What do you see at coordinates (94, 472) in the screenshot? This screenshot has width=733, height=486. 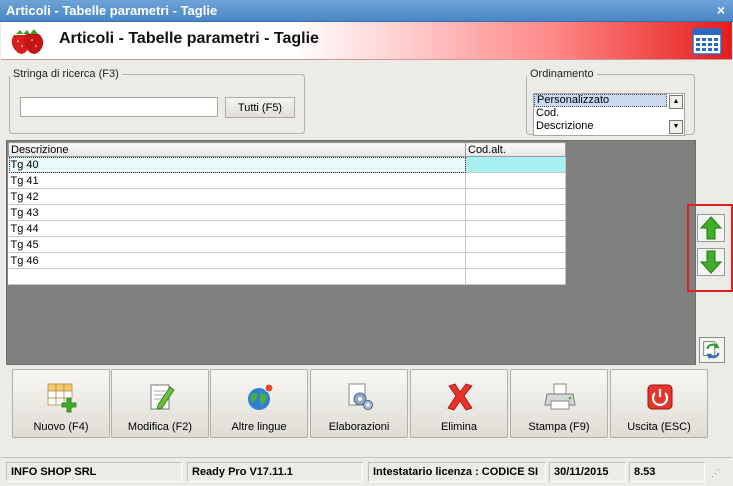 I see `status-company: INFO SHOP SRL` at bounding box center [94, 472].